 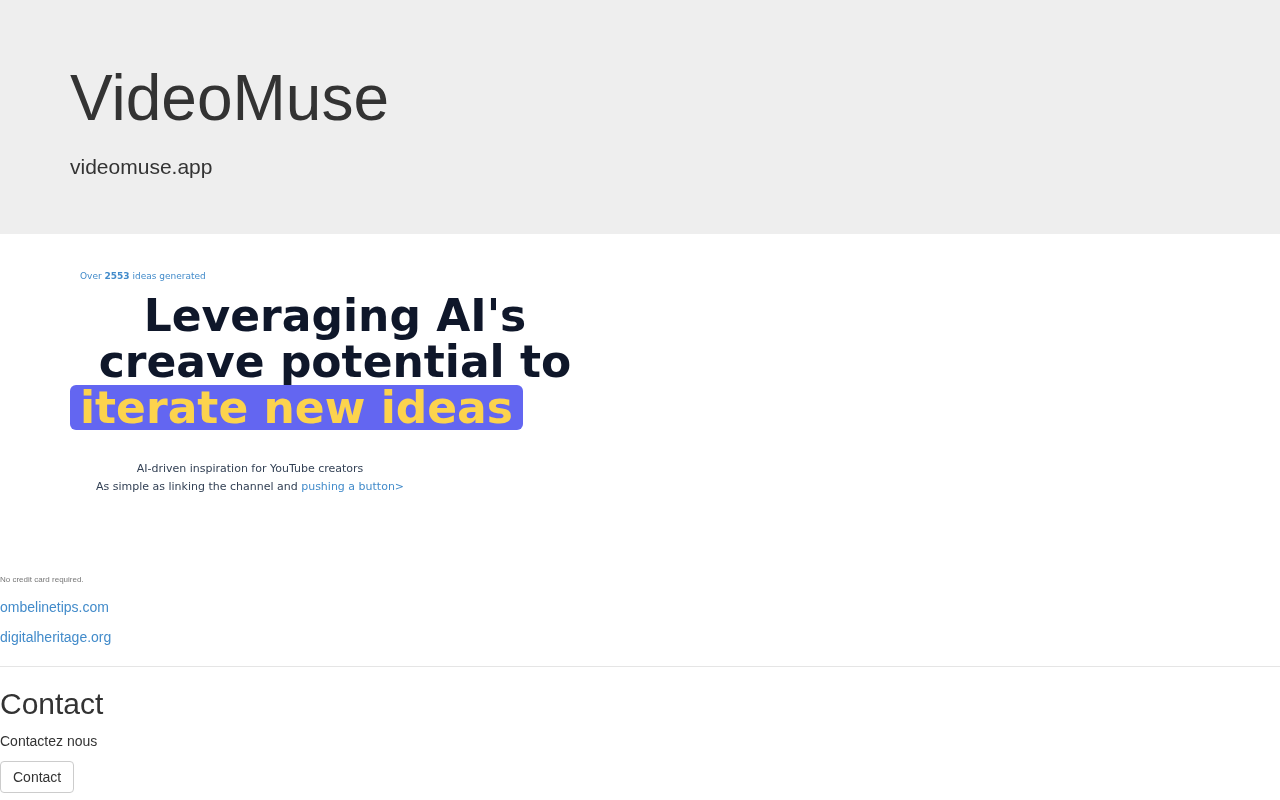 I want to click on contact-button: Contact, so click(x=37, y=777).